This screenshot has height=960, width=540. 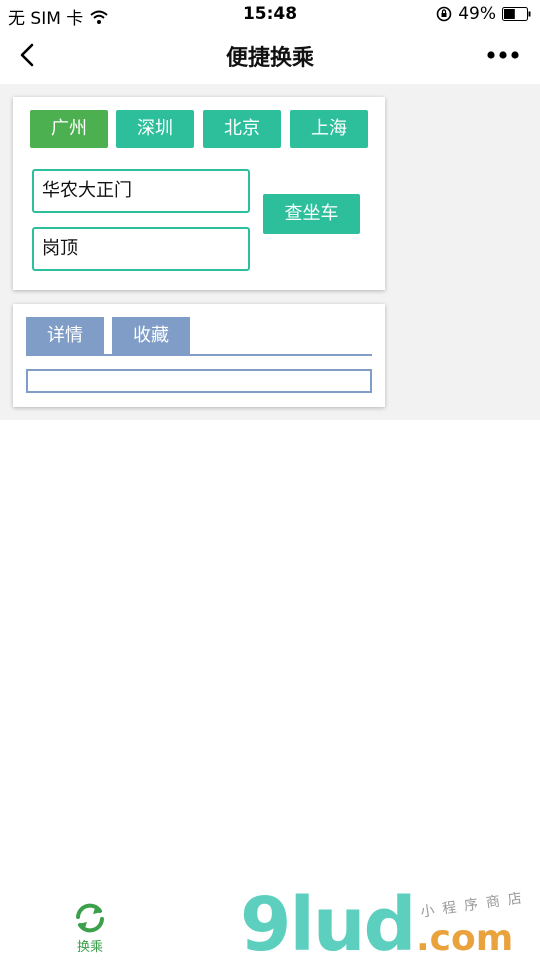 I want to click on tab-details: 详情, so click(x=65, y=335).